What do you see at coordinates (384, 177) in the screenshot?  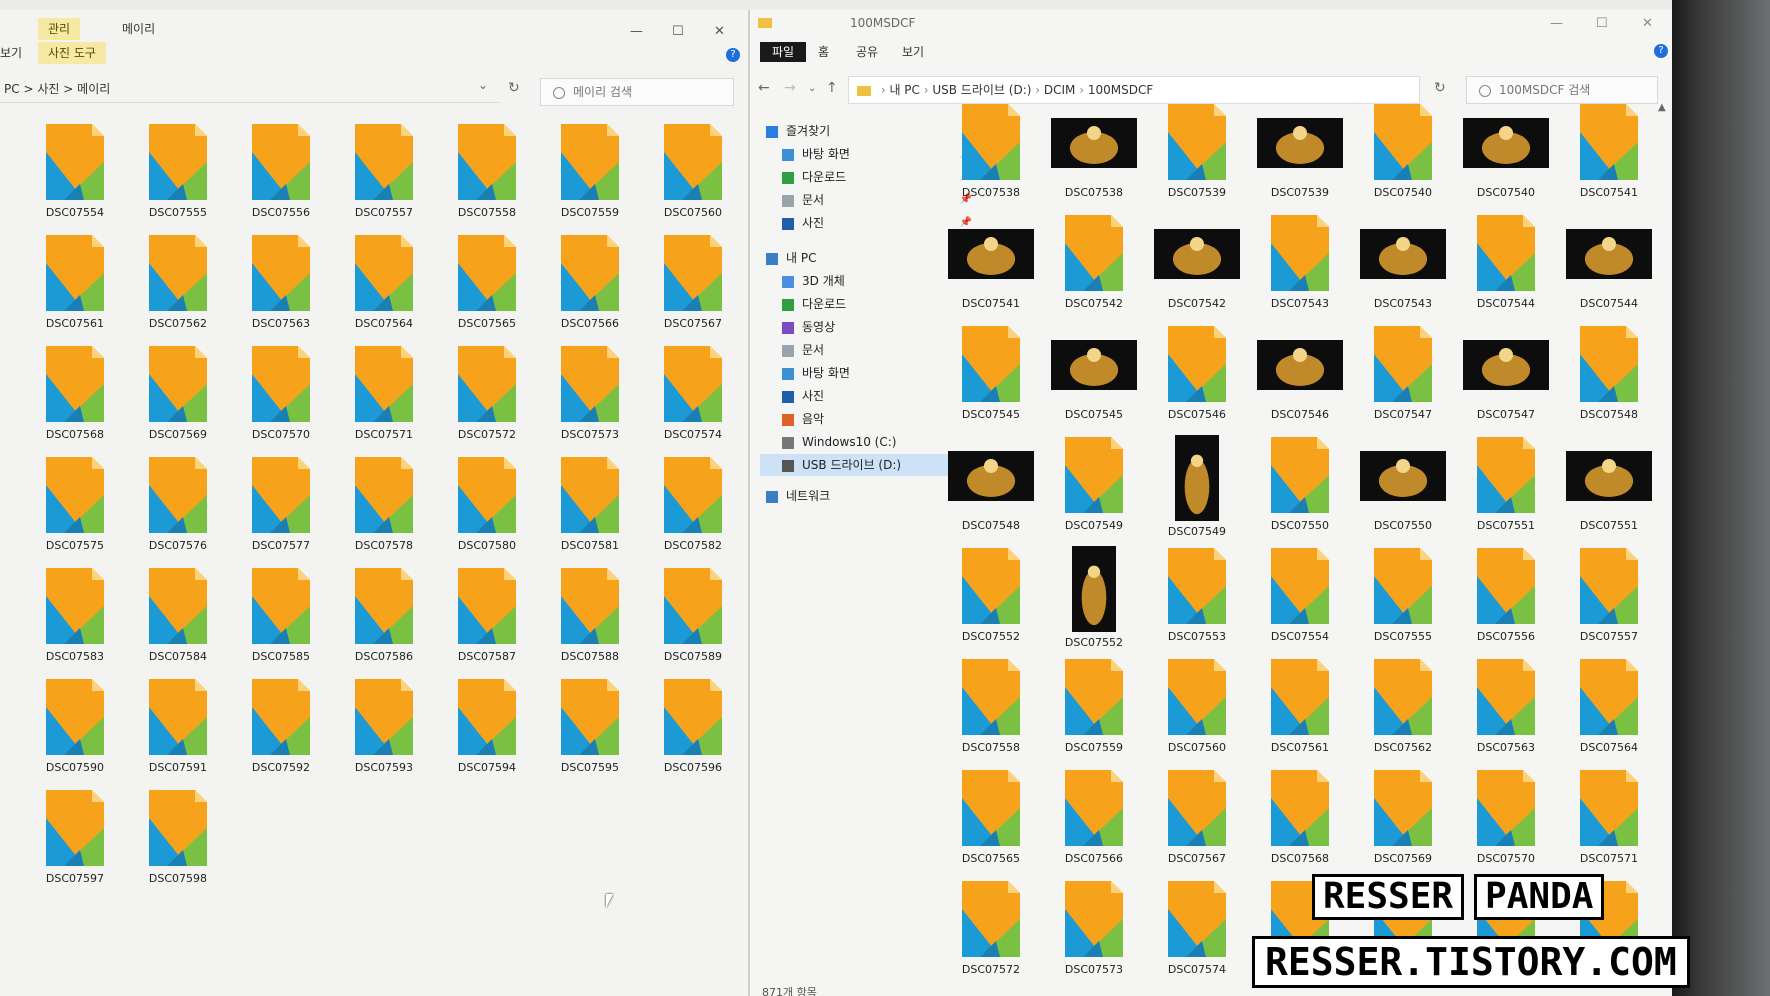 I see `file-item: DSC07557` at bounding box center [384, 177].